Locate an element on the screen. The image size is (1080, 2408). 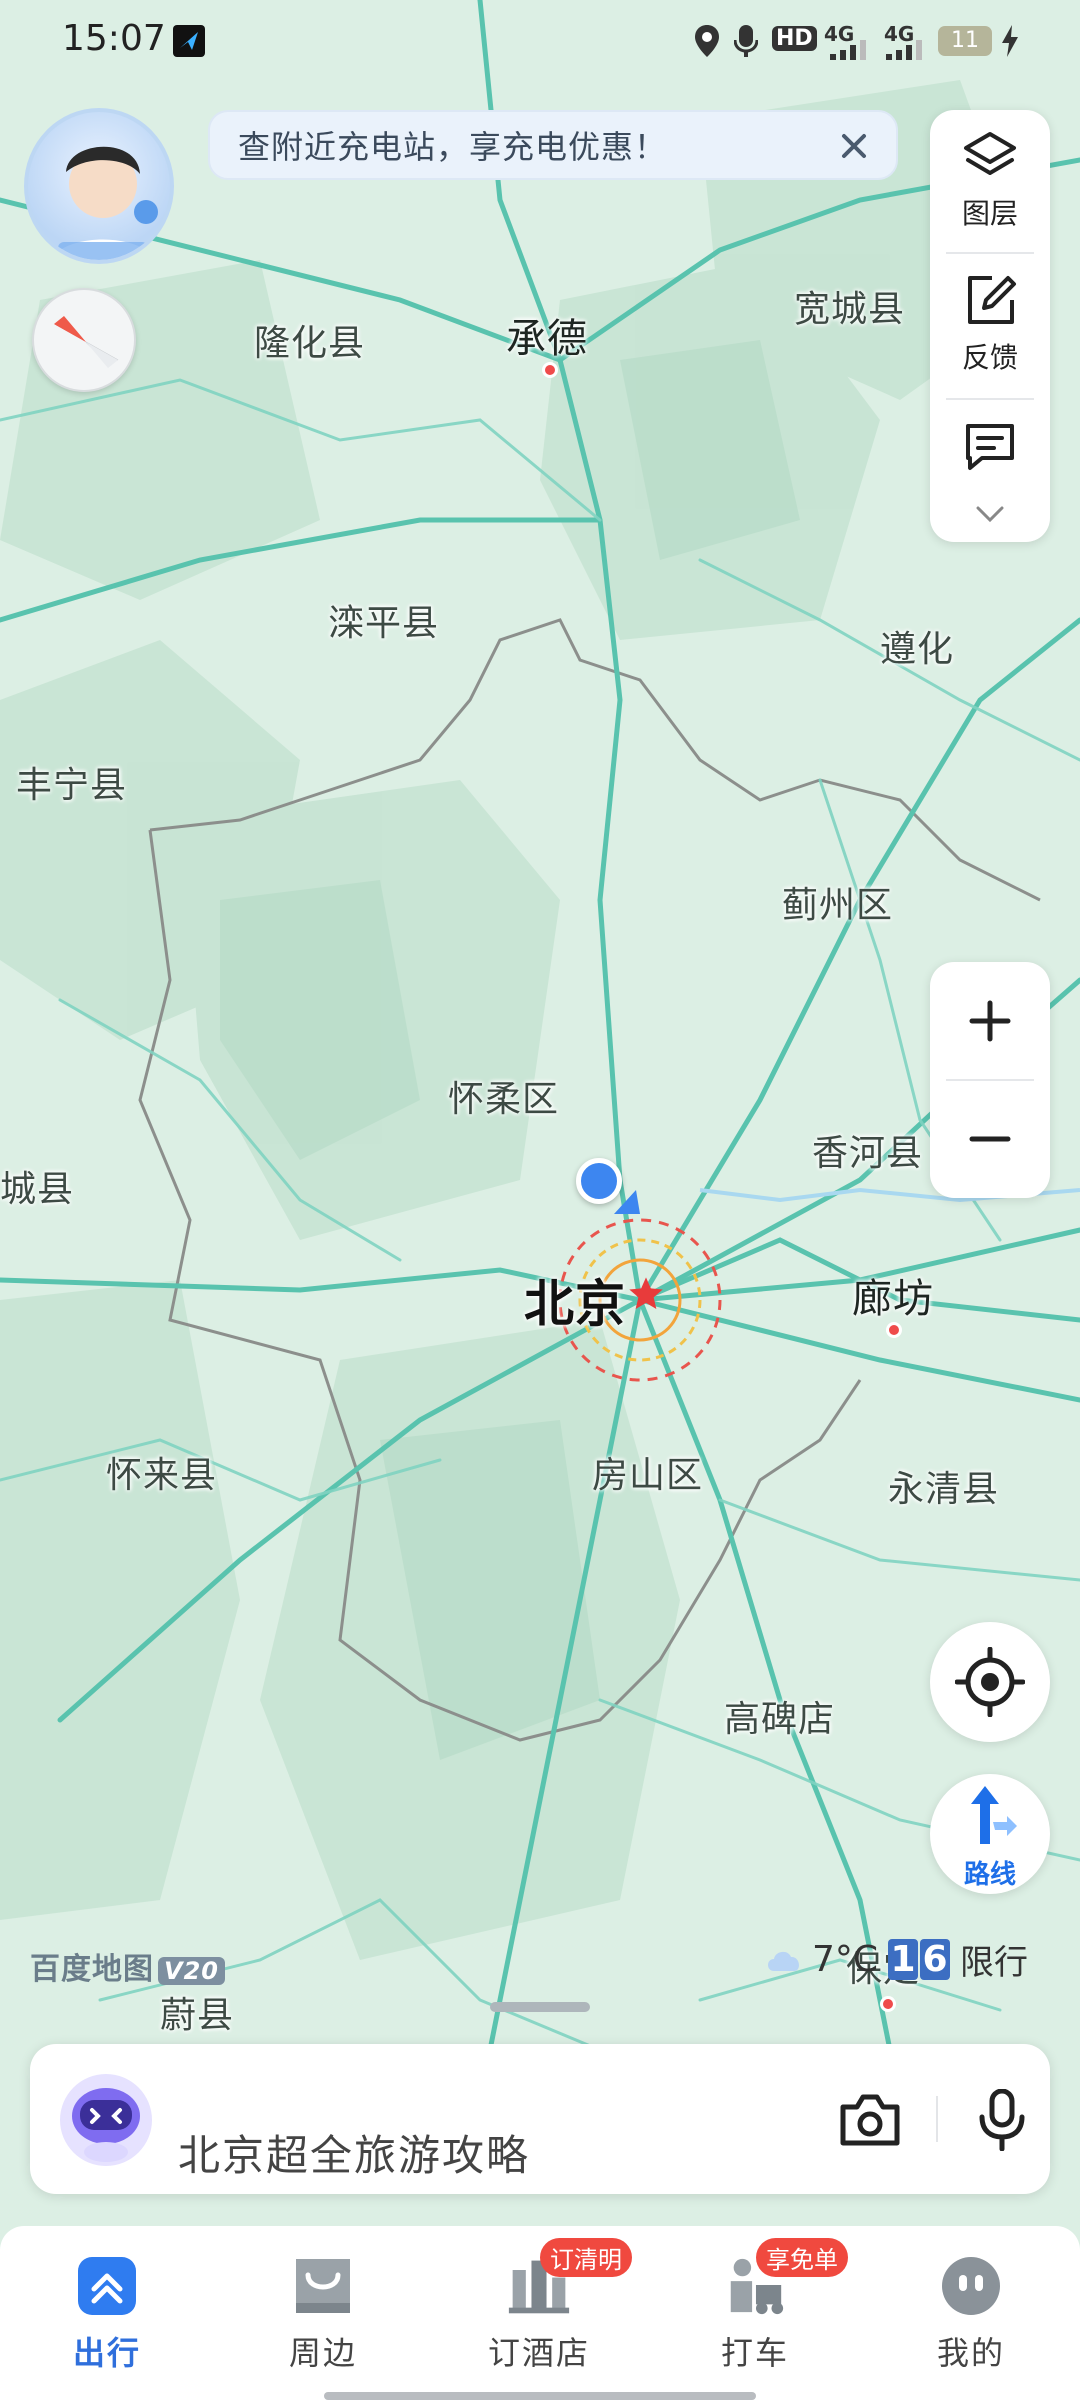
minus-icon is located at coordinates (990, 1139).